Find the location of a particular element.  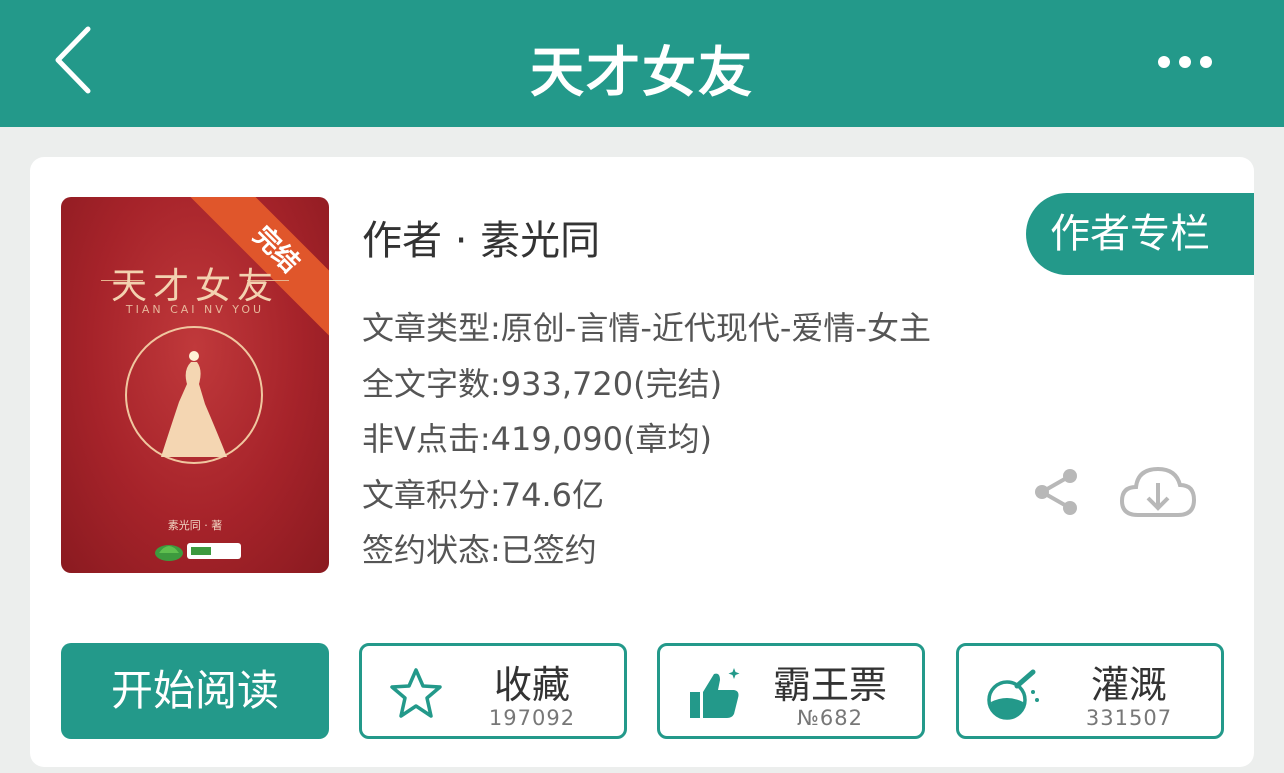

book-cover: 完结 天才女友 TIAN CAI NV YOU 素光同 · 著 is located at coordinates (195, 385).